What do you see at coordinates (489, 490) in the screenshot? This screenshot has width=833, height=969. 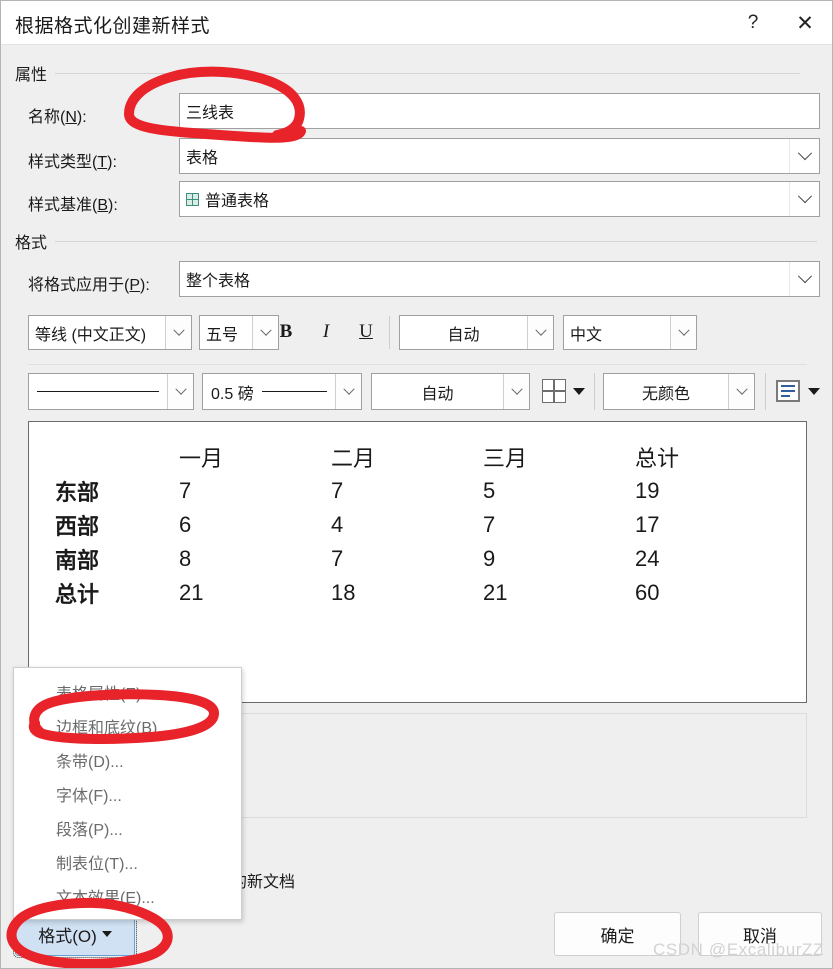 I see `table-cell: 5` at bounding box center [489, 490].